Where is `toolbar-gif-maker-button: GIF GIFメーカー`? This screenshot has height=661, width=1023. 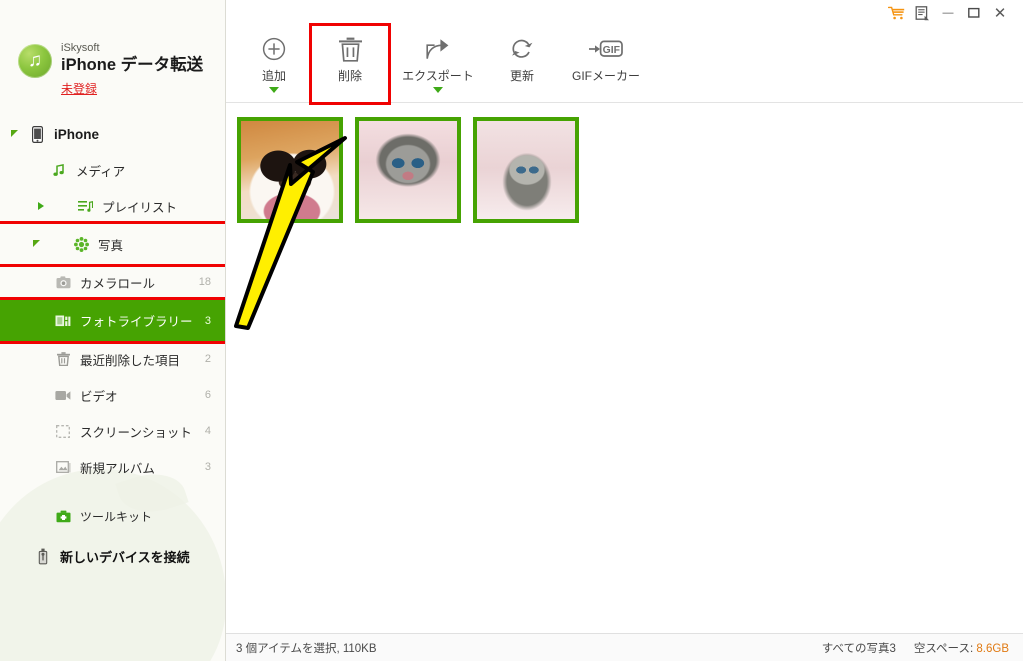 toolbar-gif-maker-button: GIF GIFメーカー is located at coordinates (606, 64).